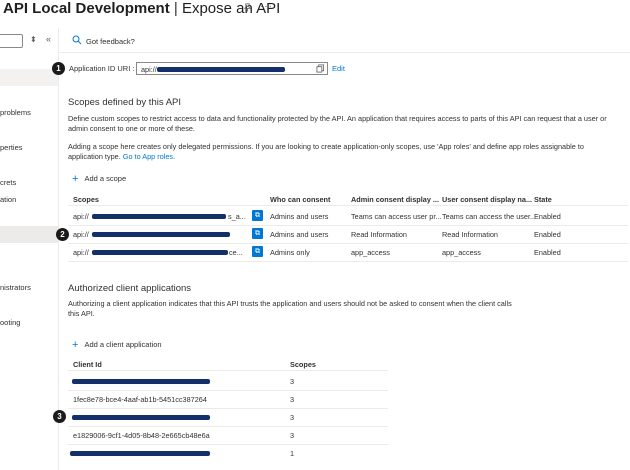 The image size is (630, 470). I want to click on table-row: 1, so click(228, 453).